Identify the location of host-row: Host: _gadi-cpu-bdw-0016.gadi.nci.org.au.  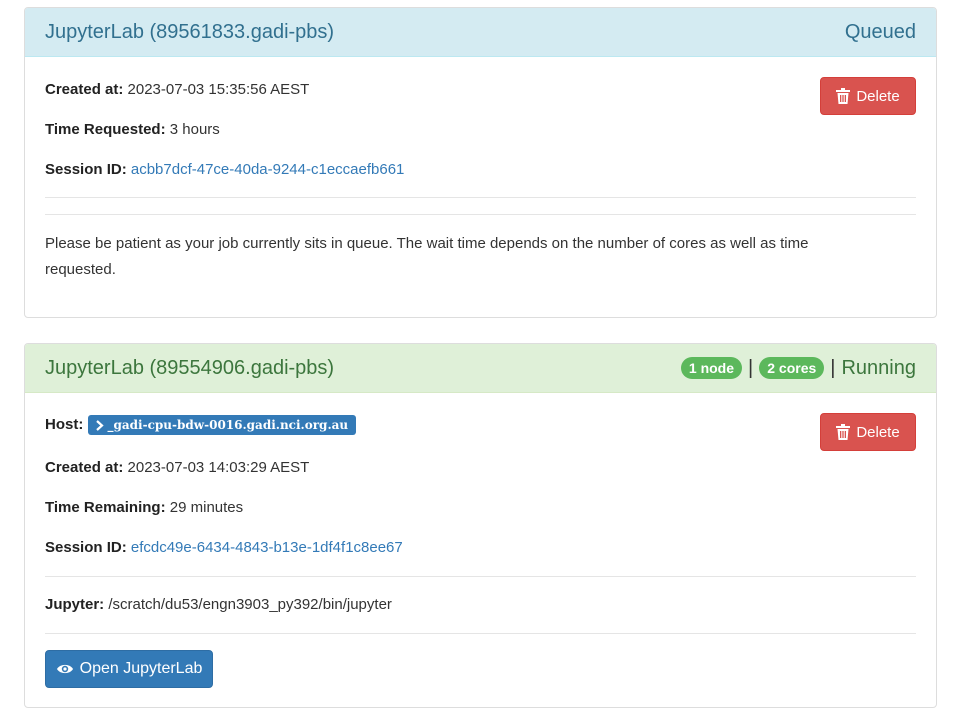
(201, 425).